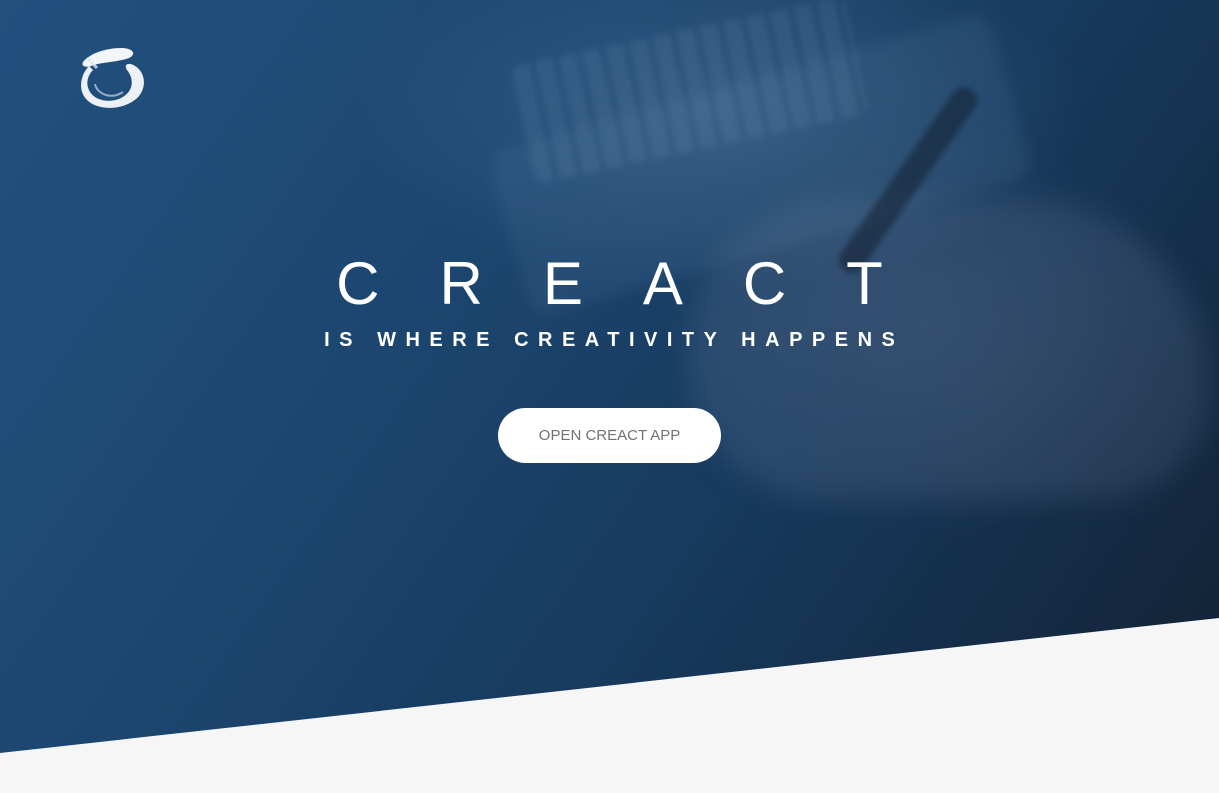 This screenshot has height=793, width=1219. I want to click on brush-circle-logo-icon, so click(111, 78).